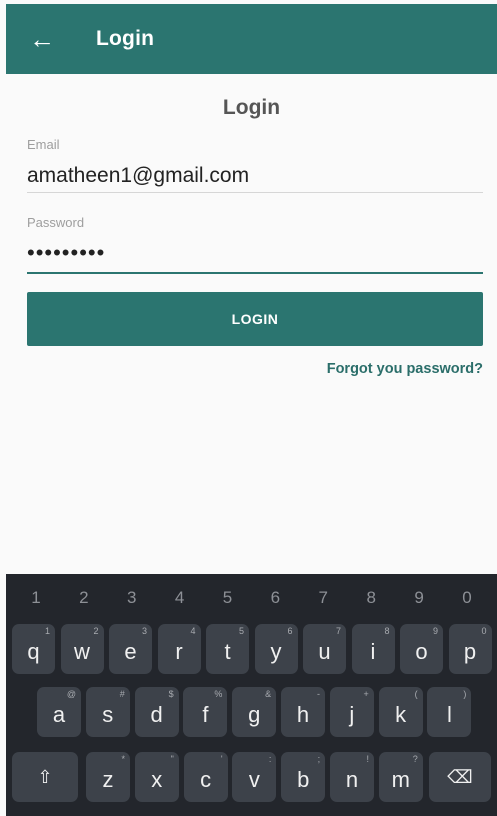  Describe the element at coordinates (122, 694) in the screenshot. I see `key-hint: #` at that location.